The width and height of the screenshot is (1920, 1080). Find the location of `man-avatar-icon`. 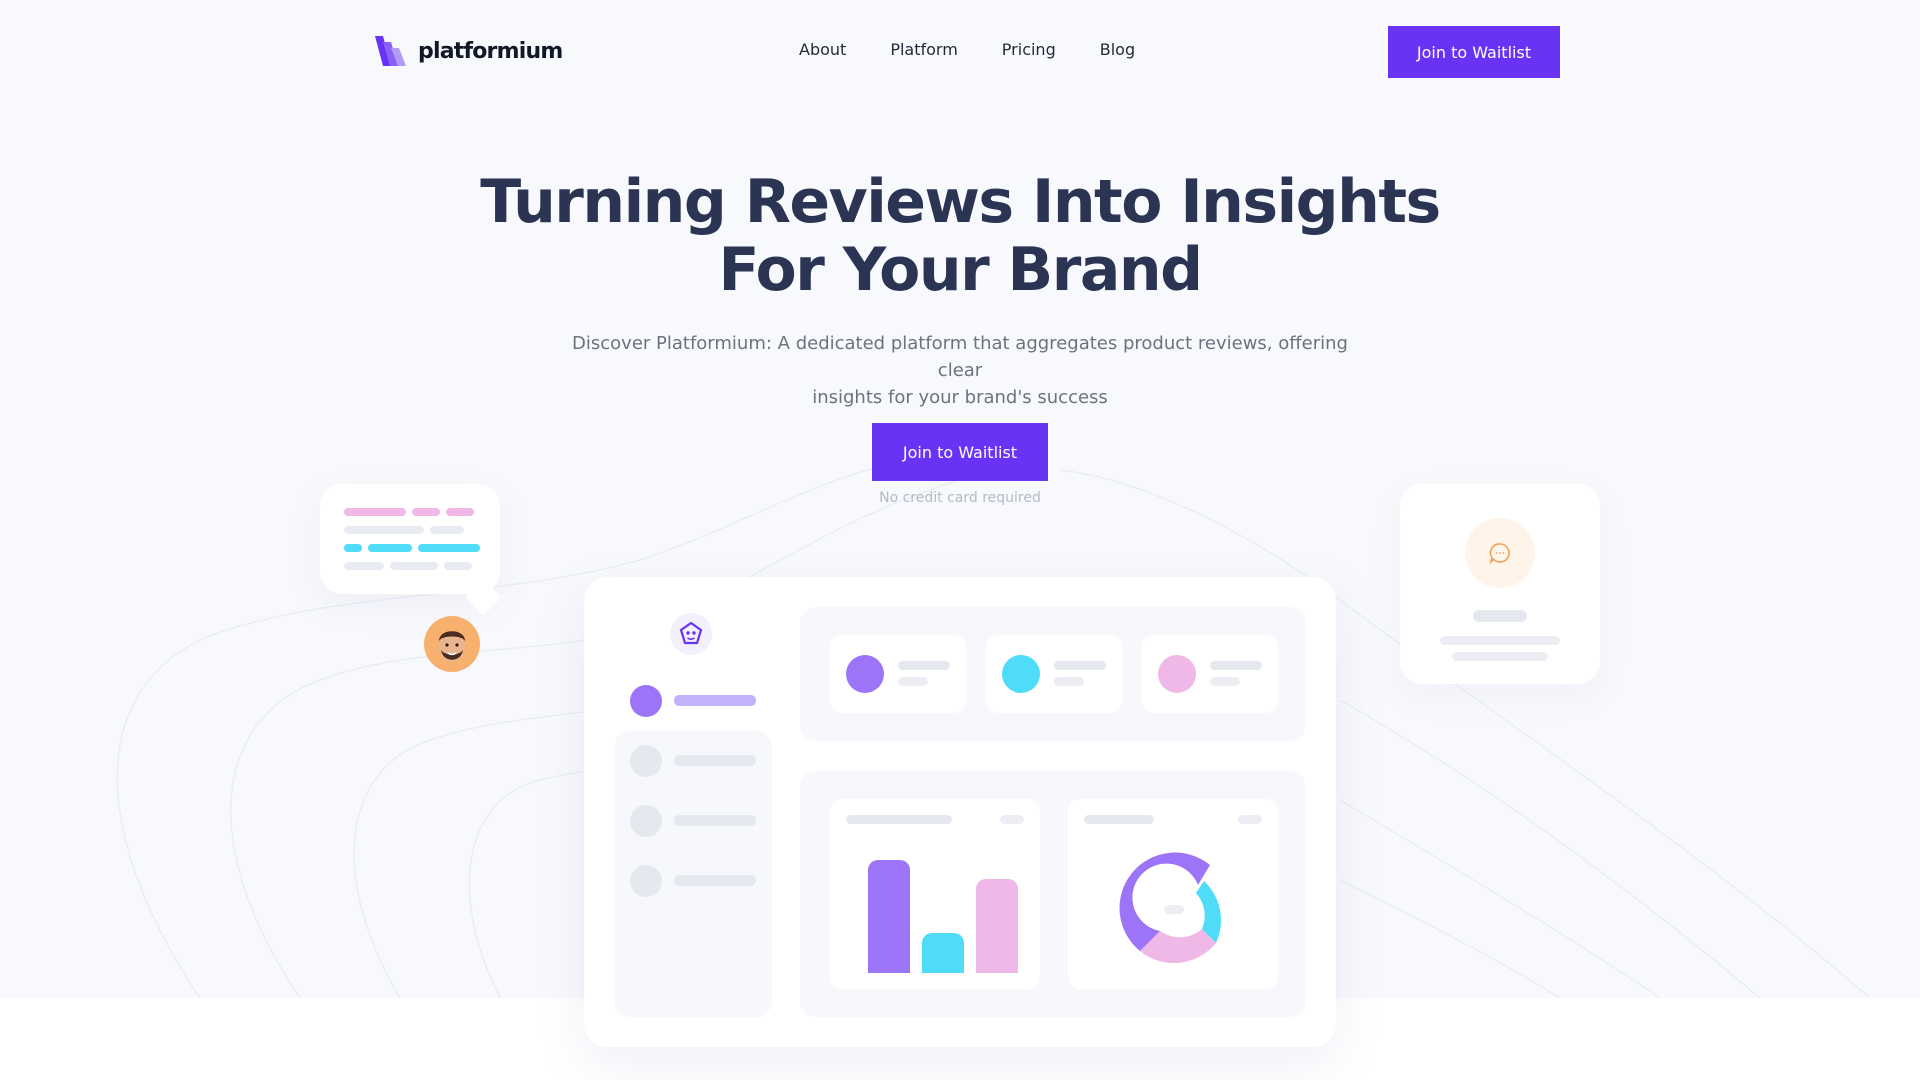

man-avatar-icon is located at coordinates (452, 646).